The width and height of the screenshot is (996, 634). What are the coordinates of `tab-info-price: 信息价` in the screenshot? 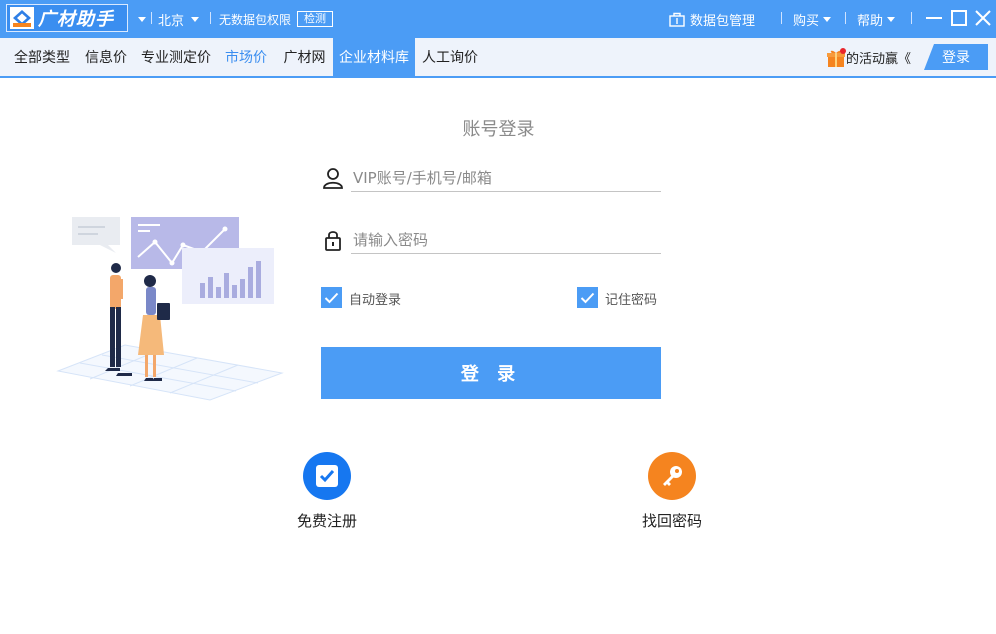 It's located at (106, 57).